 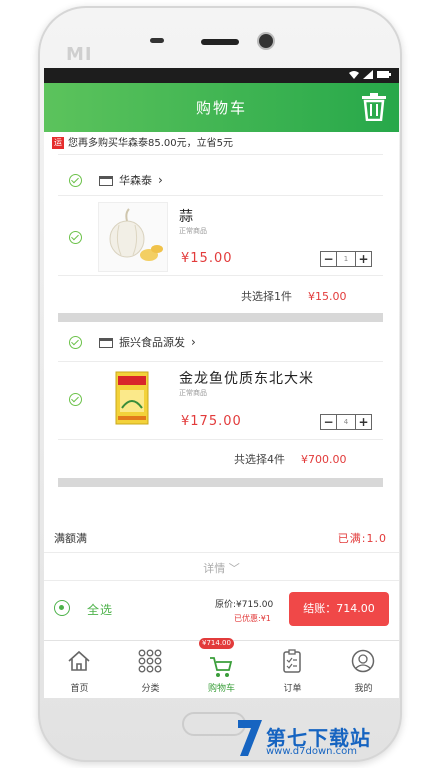 I want to click on cart-icon, so click(x=221, y=667).